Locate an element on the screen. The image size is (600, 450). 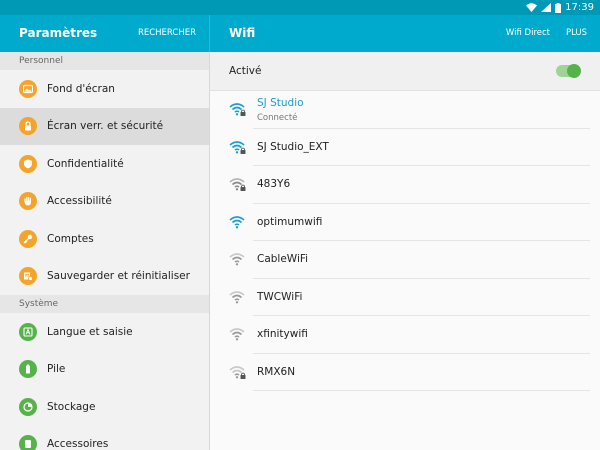
sidebar-item-accounts: Comptes is located at coordinates (104, 239).